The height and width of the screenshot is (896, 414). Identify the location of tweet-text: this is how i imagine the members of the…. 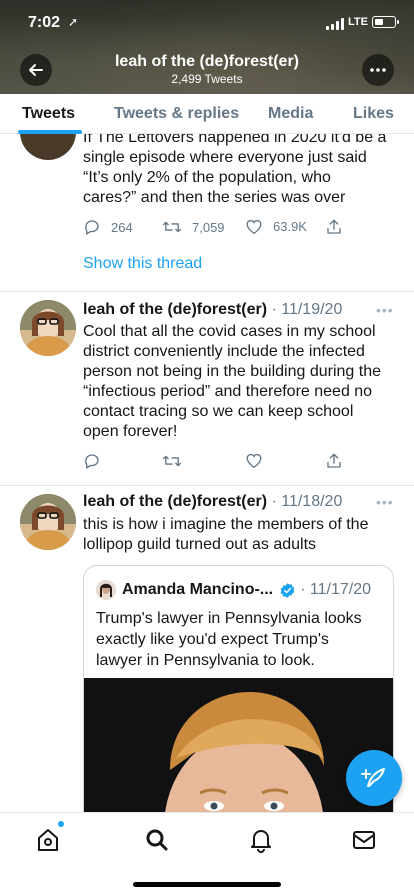
(238, 535).